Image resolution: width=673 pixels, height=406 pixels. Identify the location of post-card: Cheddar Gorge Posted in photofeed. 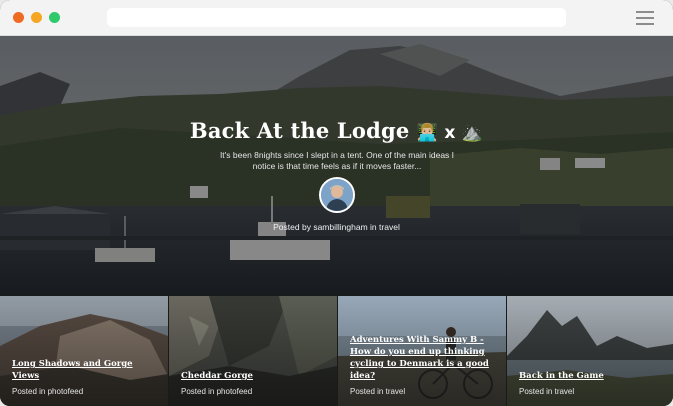
(253, 351).